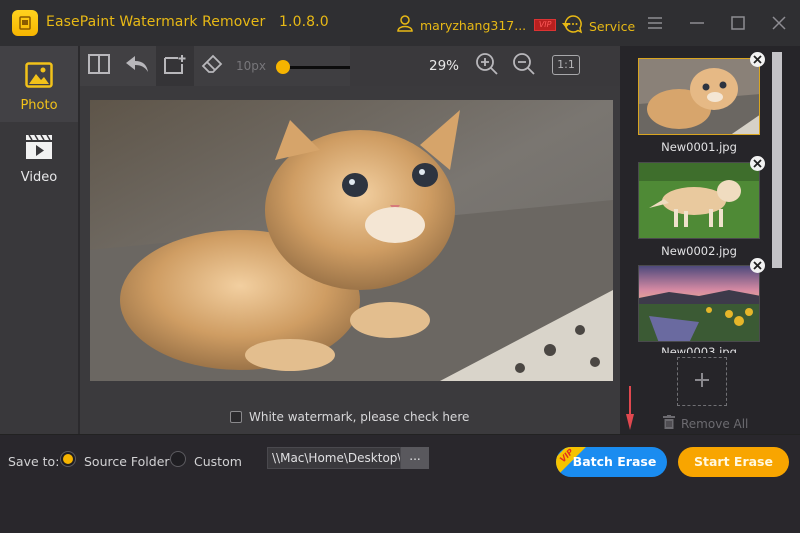 The width and height of the screenshot is (800, 533). Describe the element at coordinates (178, 459) in the screenshot. I see `custom-radio` at that location.